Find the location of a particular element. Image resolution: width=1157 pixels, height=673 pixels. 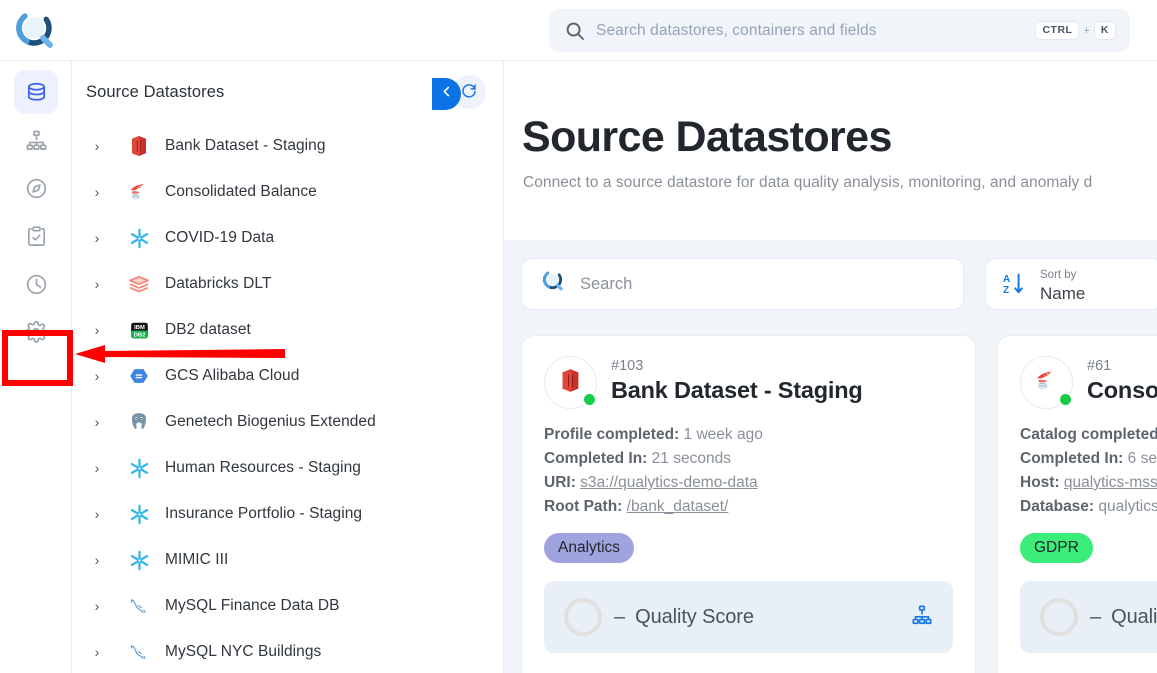

tree-item-label: GCS Alibaba Cloud is located at coordinates (232, 375).